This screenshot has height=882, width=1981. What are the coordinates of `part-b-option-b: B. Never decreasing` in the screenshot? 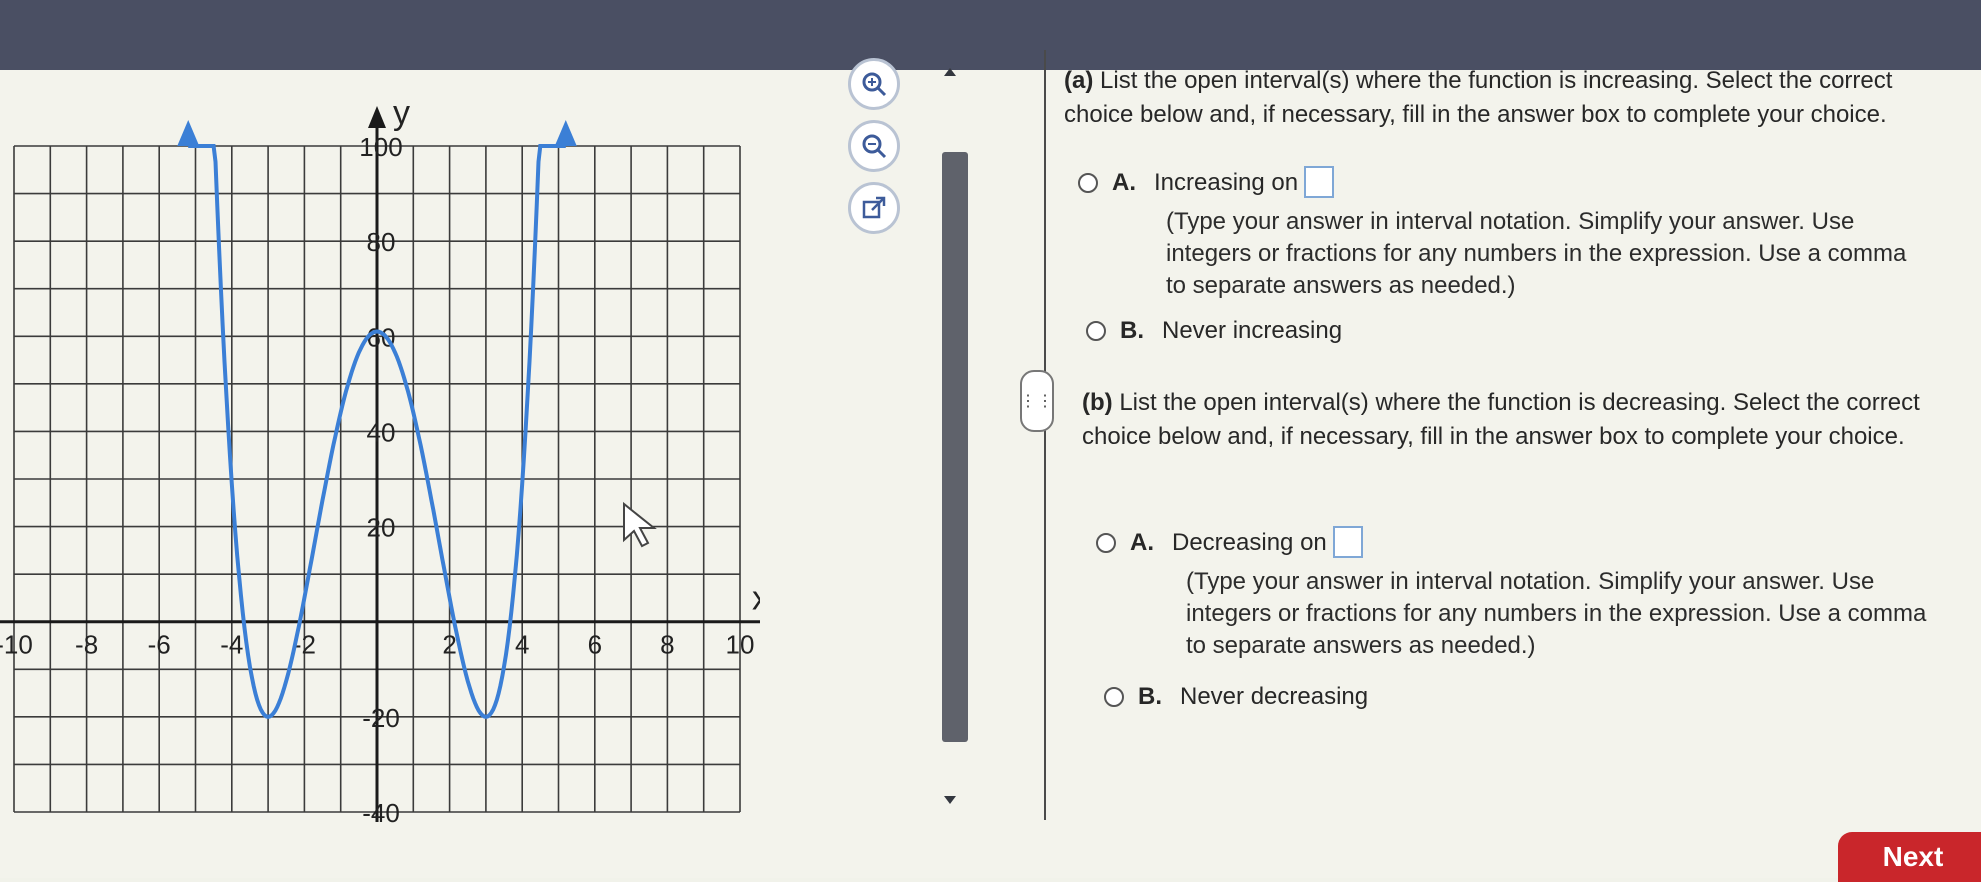 It's located at (1236, 697).